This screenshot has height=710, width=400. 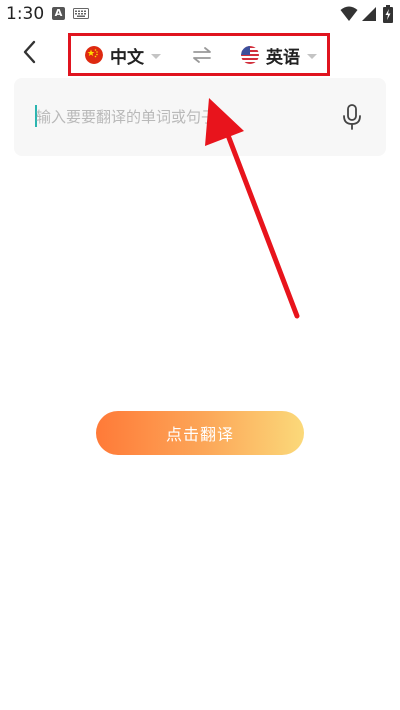 I want to click on china-flag-icon, so click(x=94, y=55).